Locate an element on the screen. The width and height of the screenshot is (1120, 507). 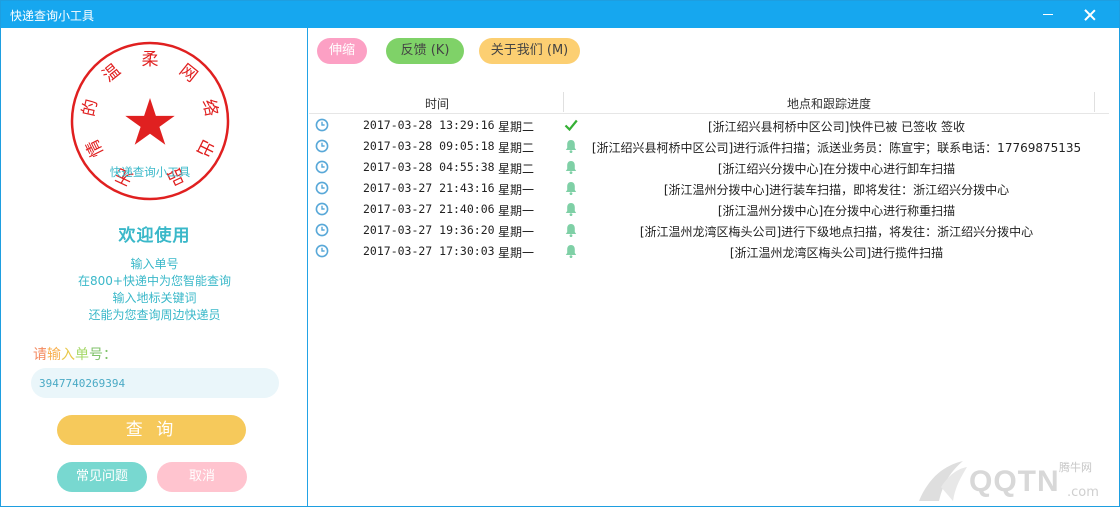
hint-line: 在800+快递中为您智能查询 is located at coordinates (154, 281).